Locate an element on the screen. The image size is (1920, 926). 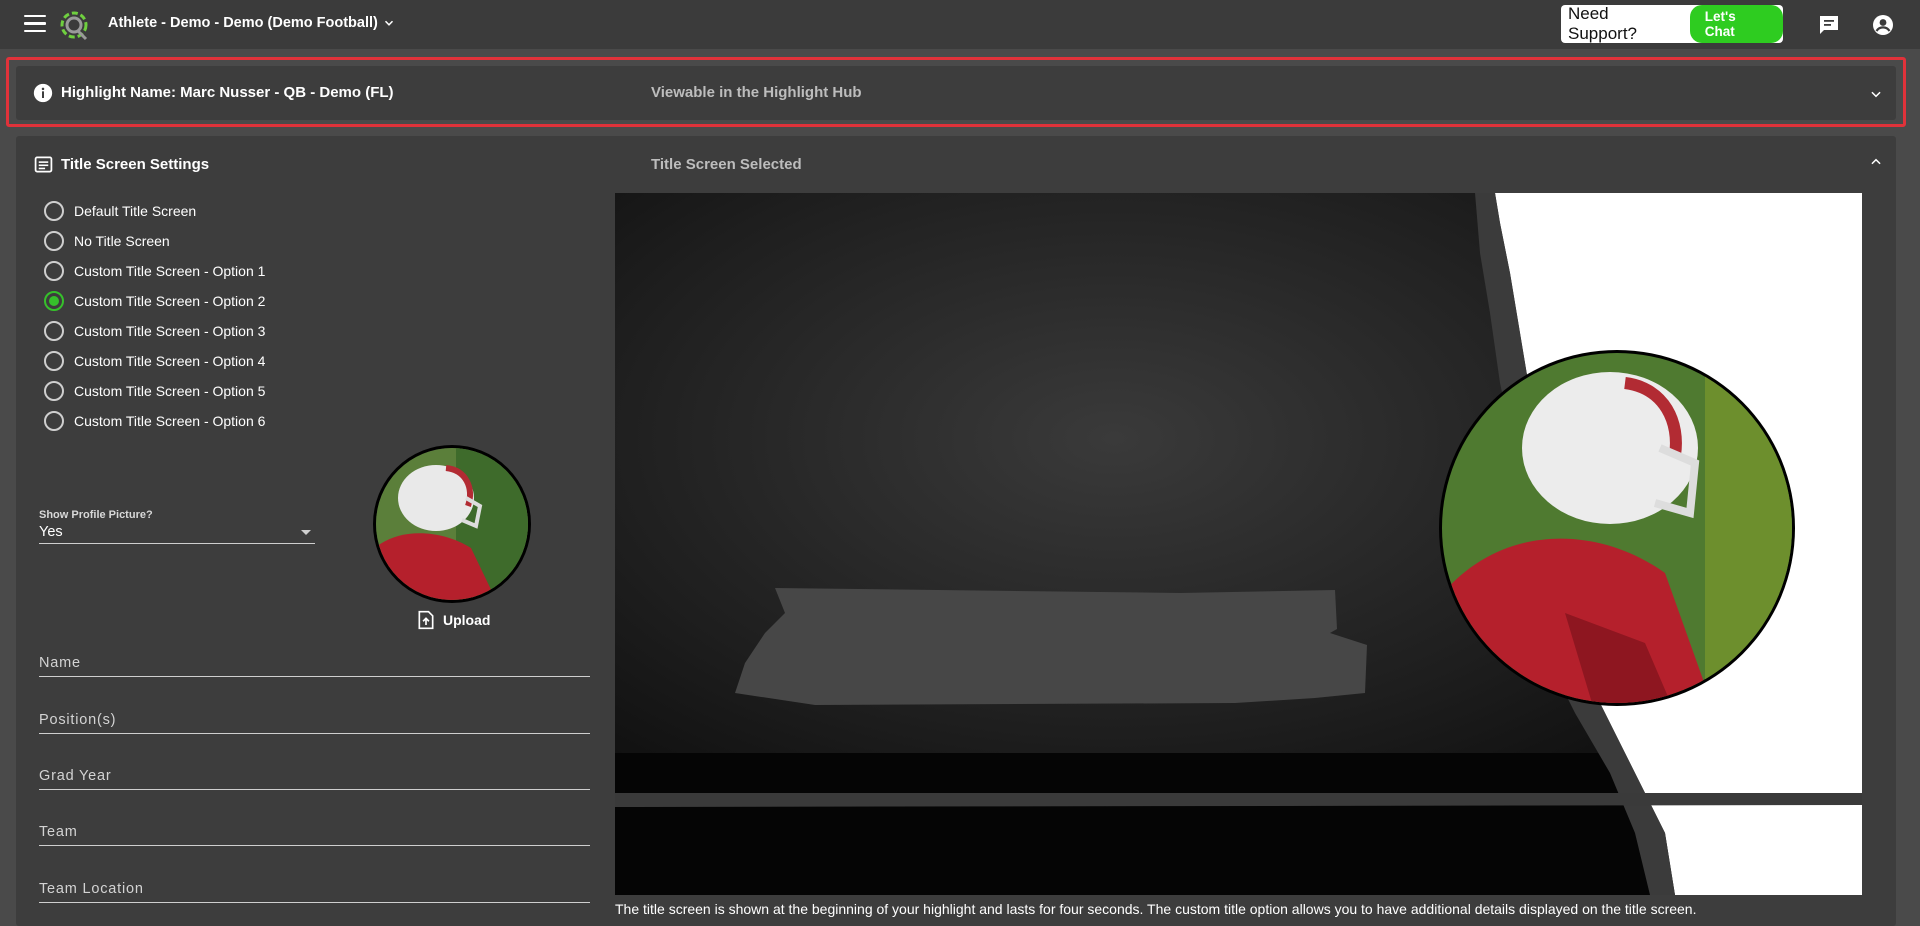
select-label: Show Profile Picture? is located at coordinates (96, 515).